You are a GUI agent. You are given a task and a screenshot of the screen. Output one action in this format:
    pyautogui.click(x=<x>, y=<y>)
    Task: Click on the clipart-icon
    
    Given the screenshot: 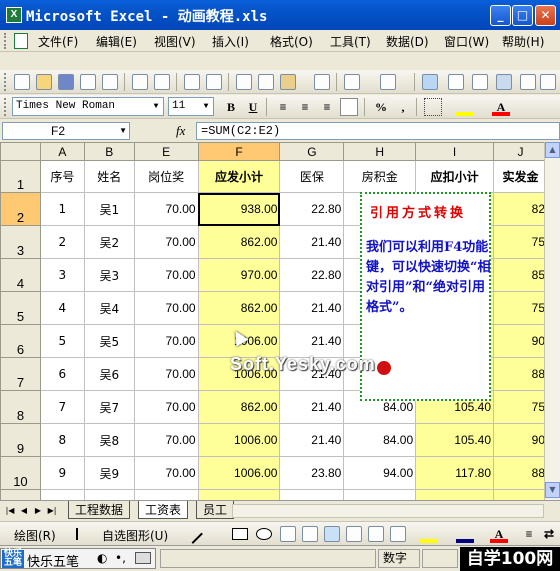 What is the action you would take?
    pyautogui.click(x=376, y=534)
    